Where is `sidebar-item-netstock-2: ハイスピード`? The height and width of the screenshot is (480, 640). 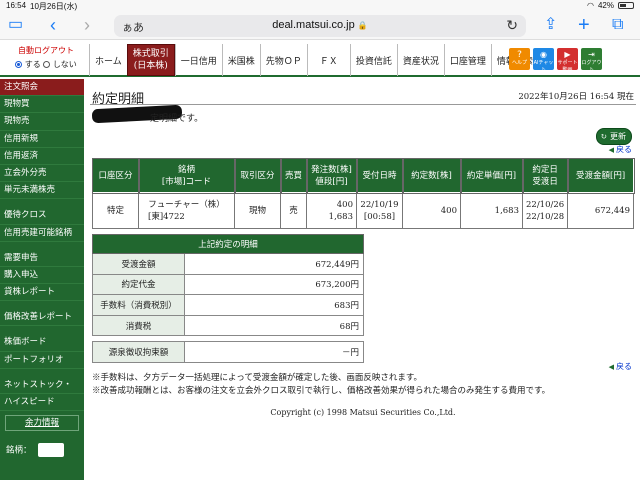
sidebar-item-netstock-2: ハイスピード is located at coordinates (42, 403).